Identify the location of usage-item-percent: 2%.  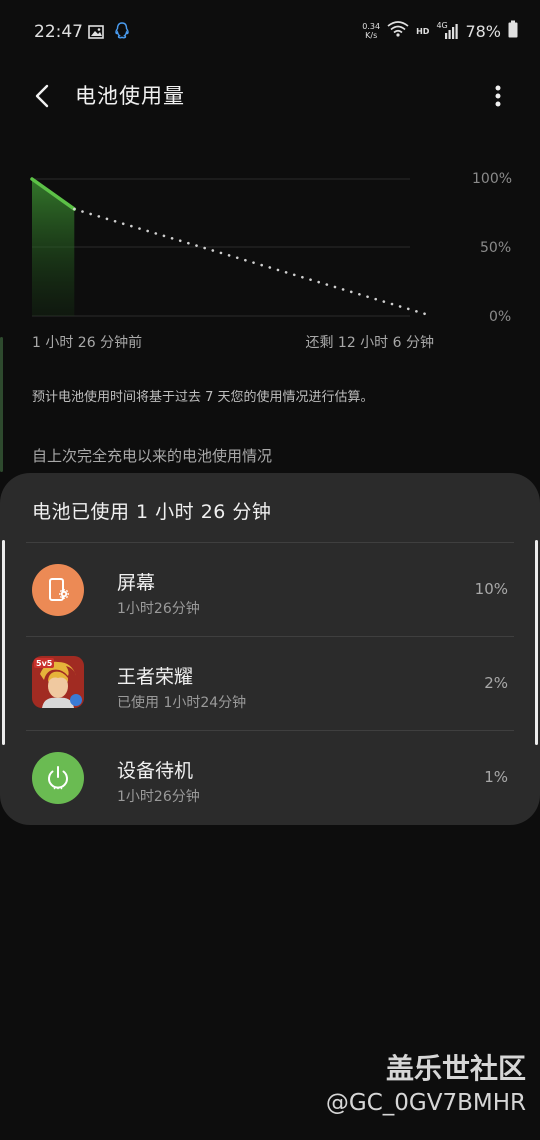
(496, 683).